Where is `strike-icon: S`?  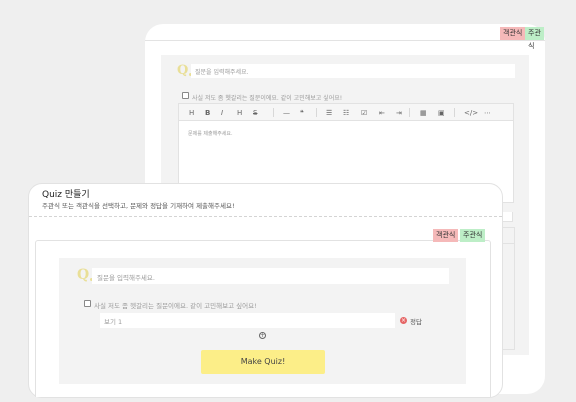 strike-icon: S is located at coordinates (255, 113).